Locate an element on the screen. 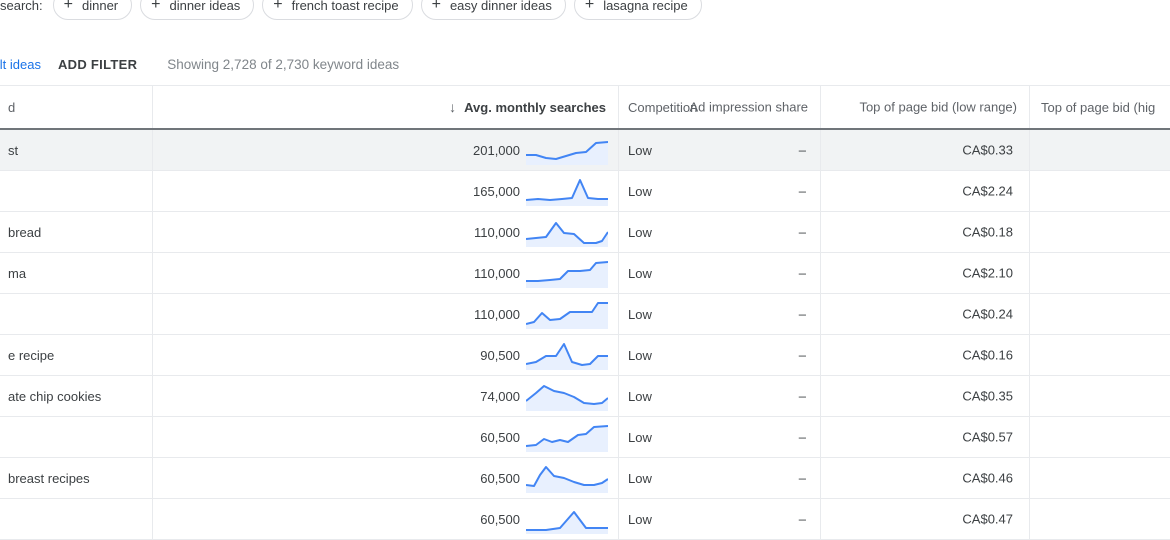 This screenshot has height=540, width=1170. column-header-ad-impression-share: Ad impression share is located at coordinates (749, 107).